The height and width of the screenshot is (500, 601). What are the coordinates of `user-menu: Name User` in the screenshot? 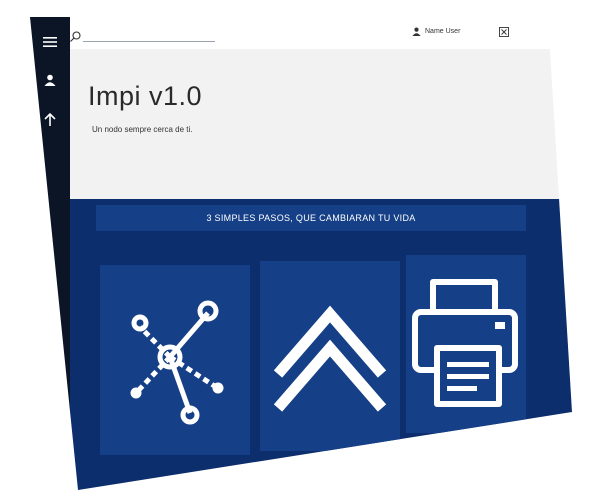 It's located at (436, 31).